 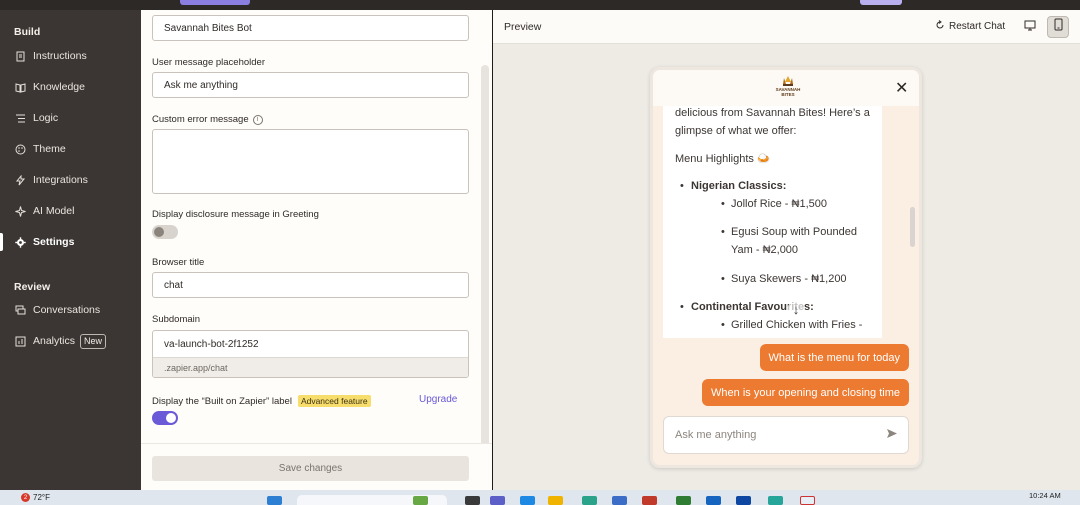 I want to click on disclosure-label: Display disclosure message in Greeting, so click(x=235, y=214).